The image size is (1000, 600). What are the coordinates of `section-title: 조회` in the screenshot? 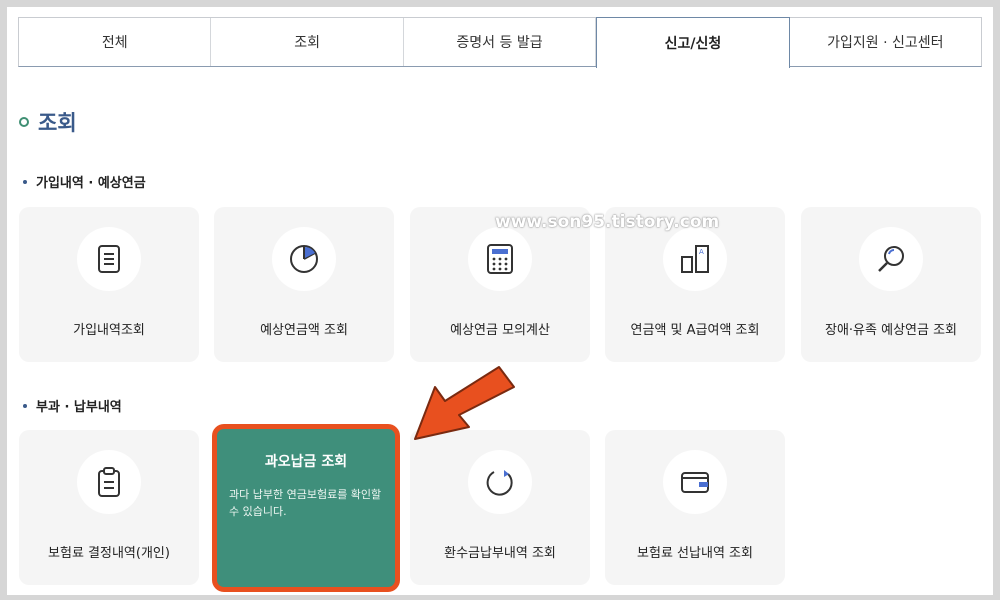 It's located at (48, 122).